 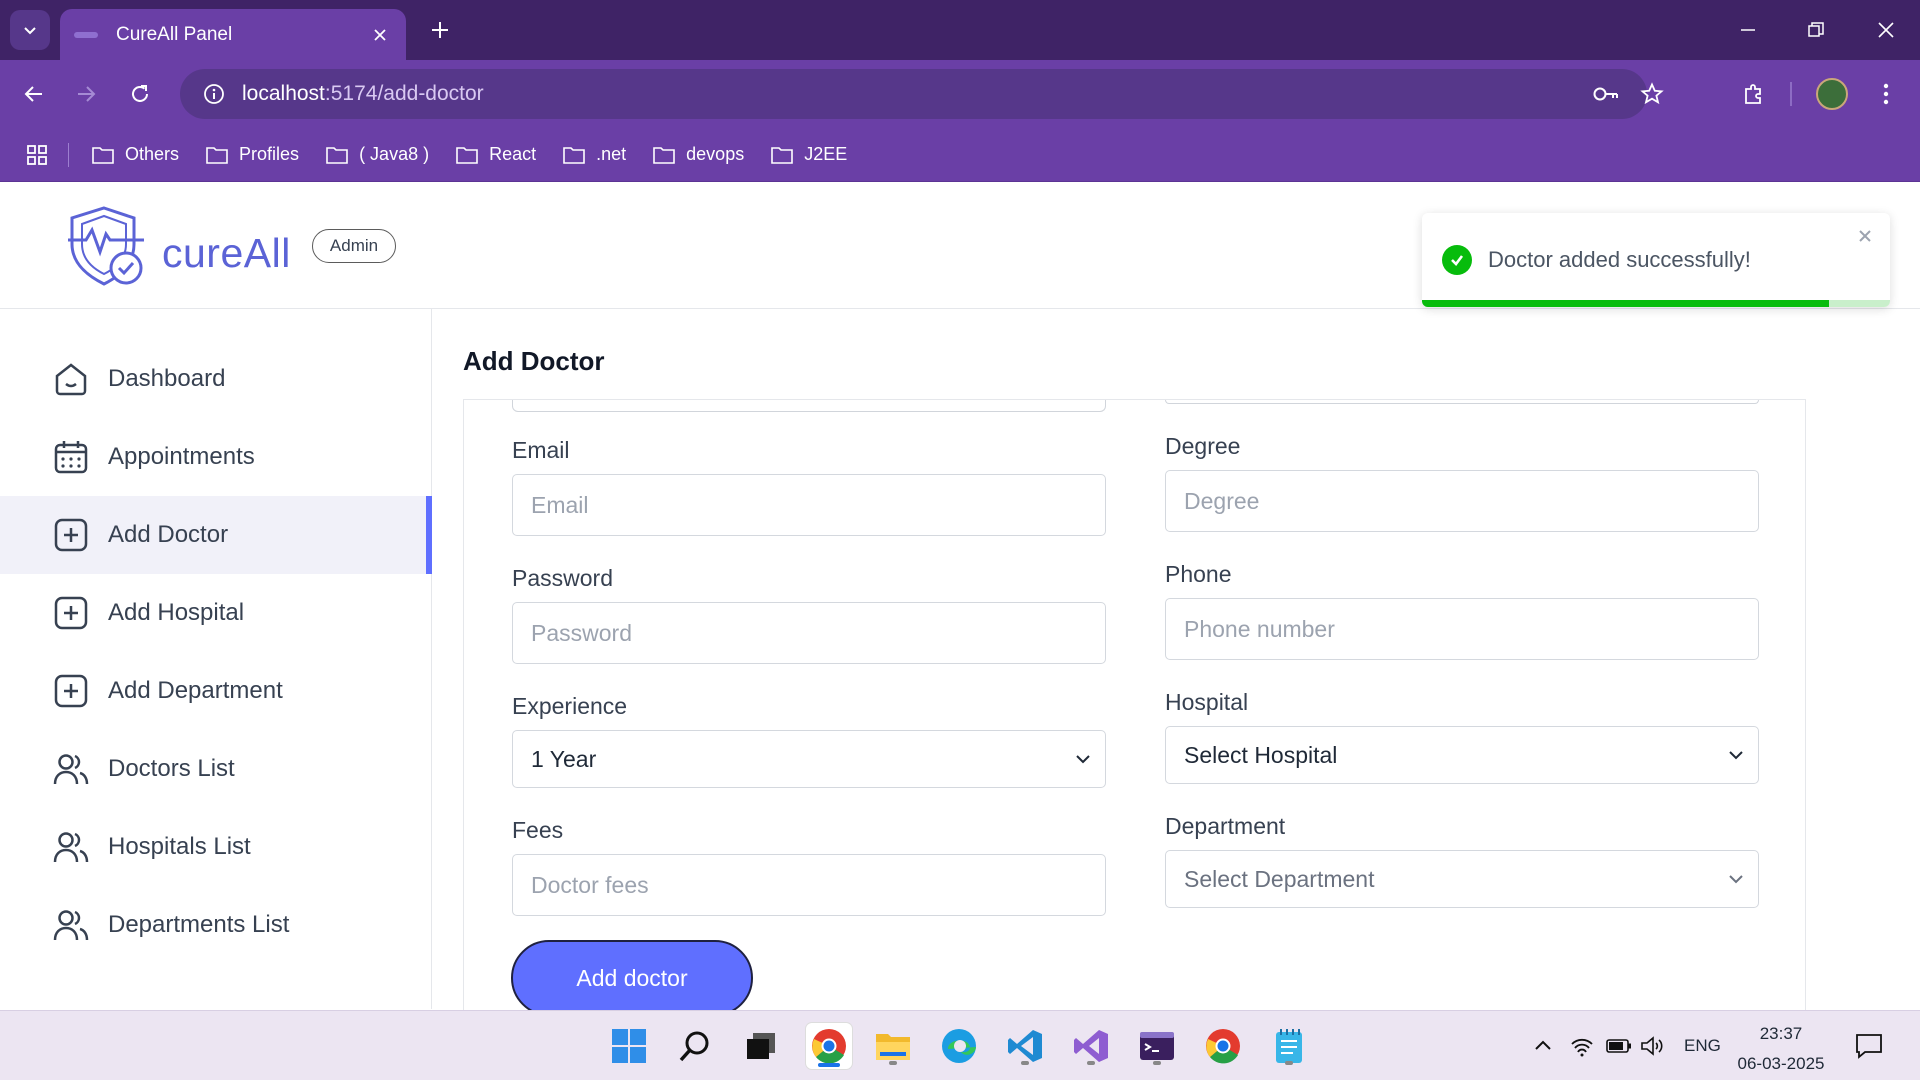 What do you see at coordinates (226, 253) in the screenshot?
I see `brand-name: cureAll` at bounding box center [226, 253].